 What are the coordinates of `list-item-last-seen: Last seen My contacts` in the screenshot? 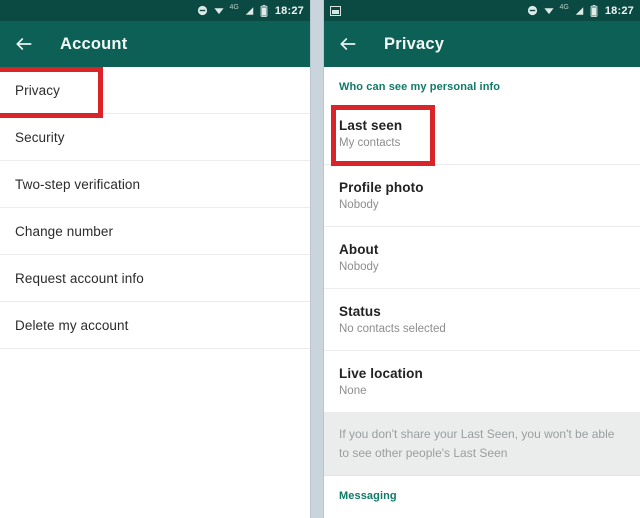 It's located at (482, 134).